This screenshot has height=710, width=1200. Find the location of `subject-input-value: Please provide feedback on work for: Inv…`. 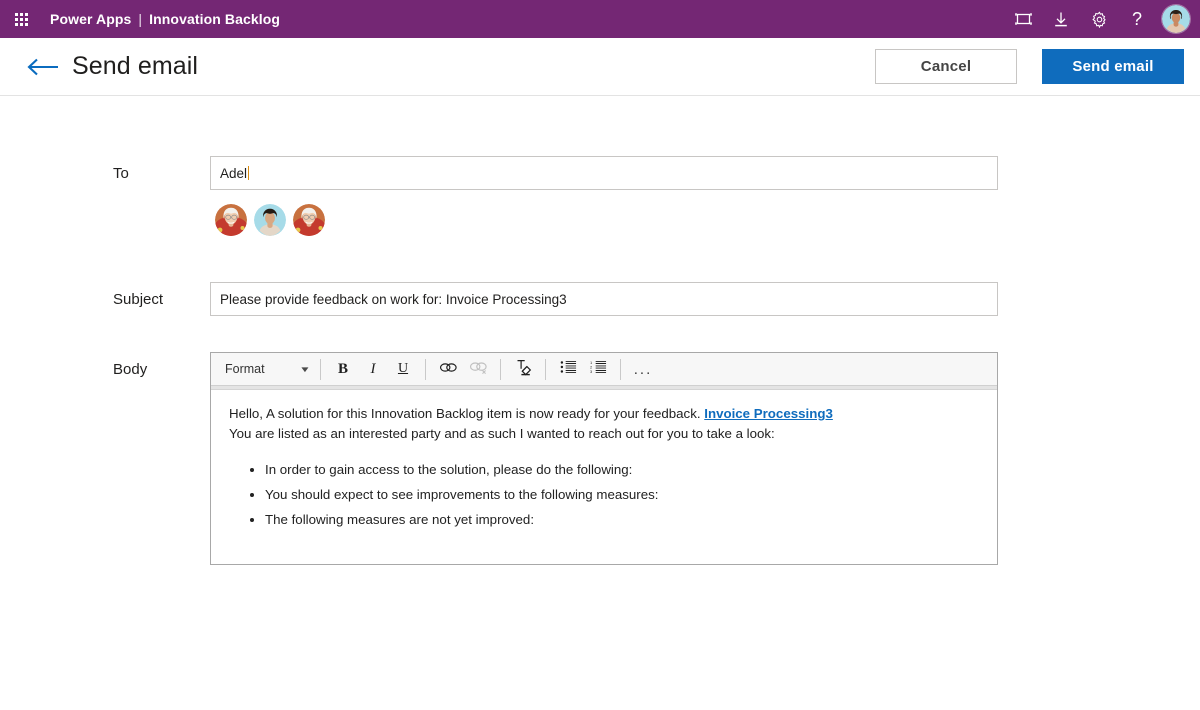

subject-input-value: Please provide feedback on work for: Inv… is located at coordinates (393, 299).